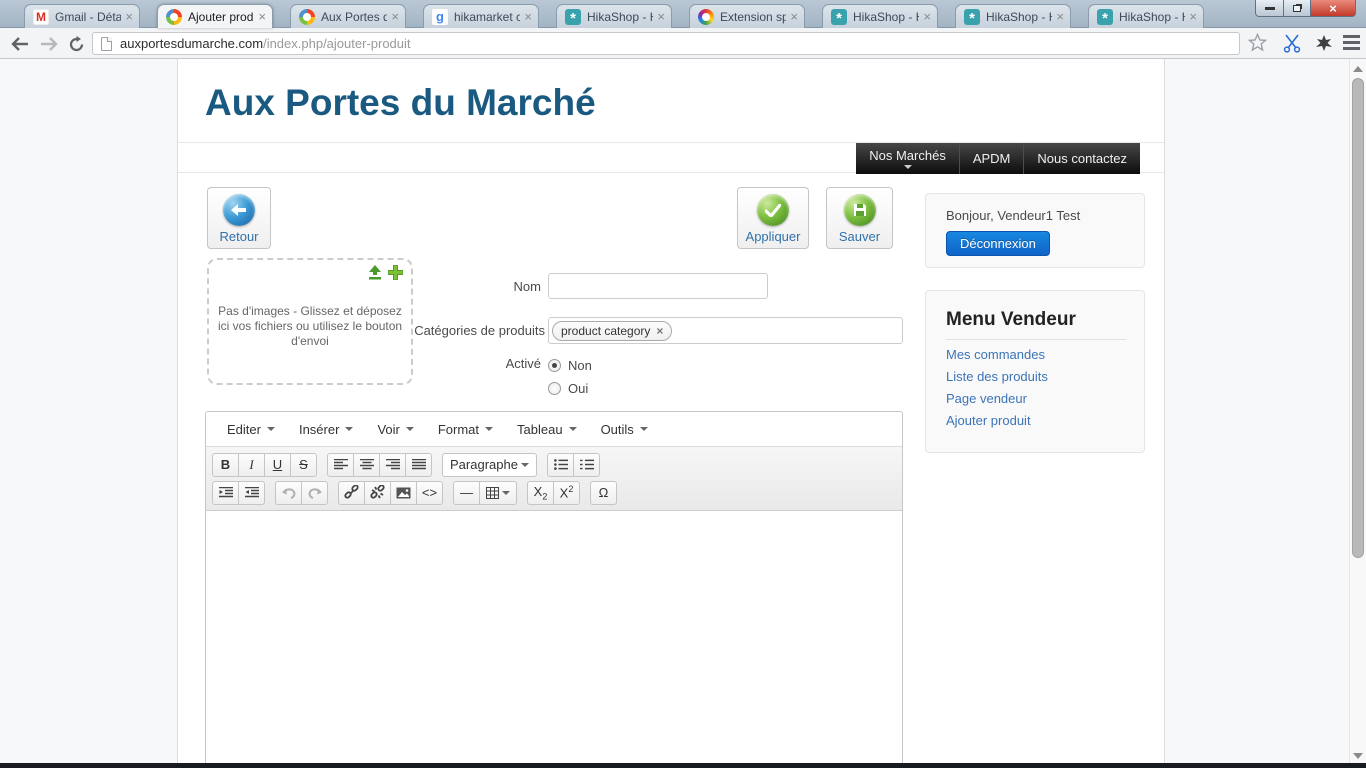 This screenshot has width=1366, height=768. I want to click on page-scrollbar, so click(1357, 413).